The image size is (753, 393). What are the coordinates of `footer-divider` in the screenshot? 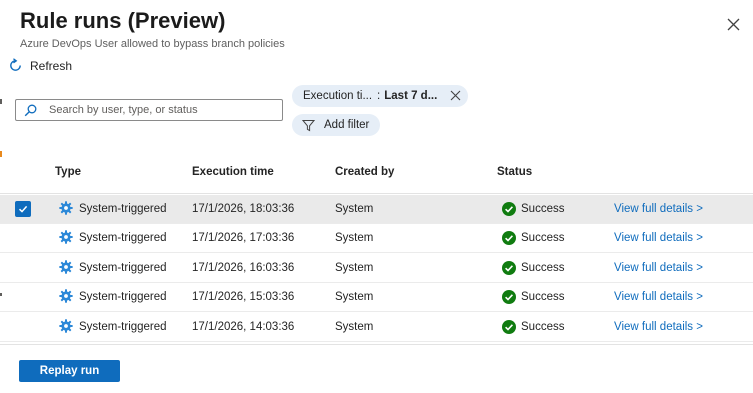 It's located at (376, 344).